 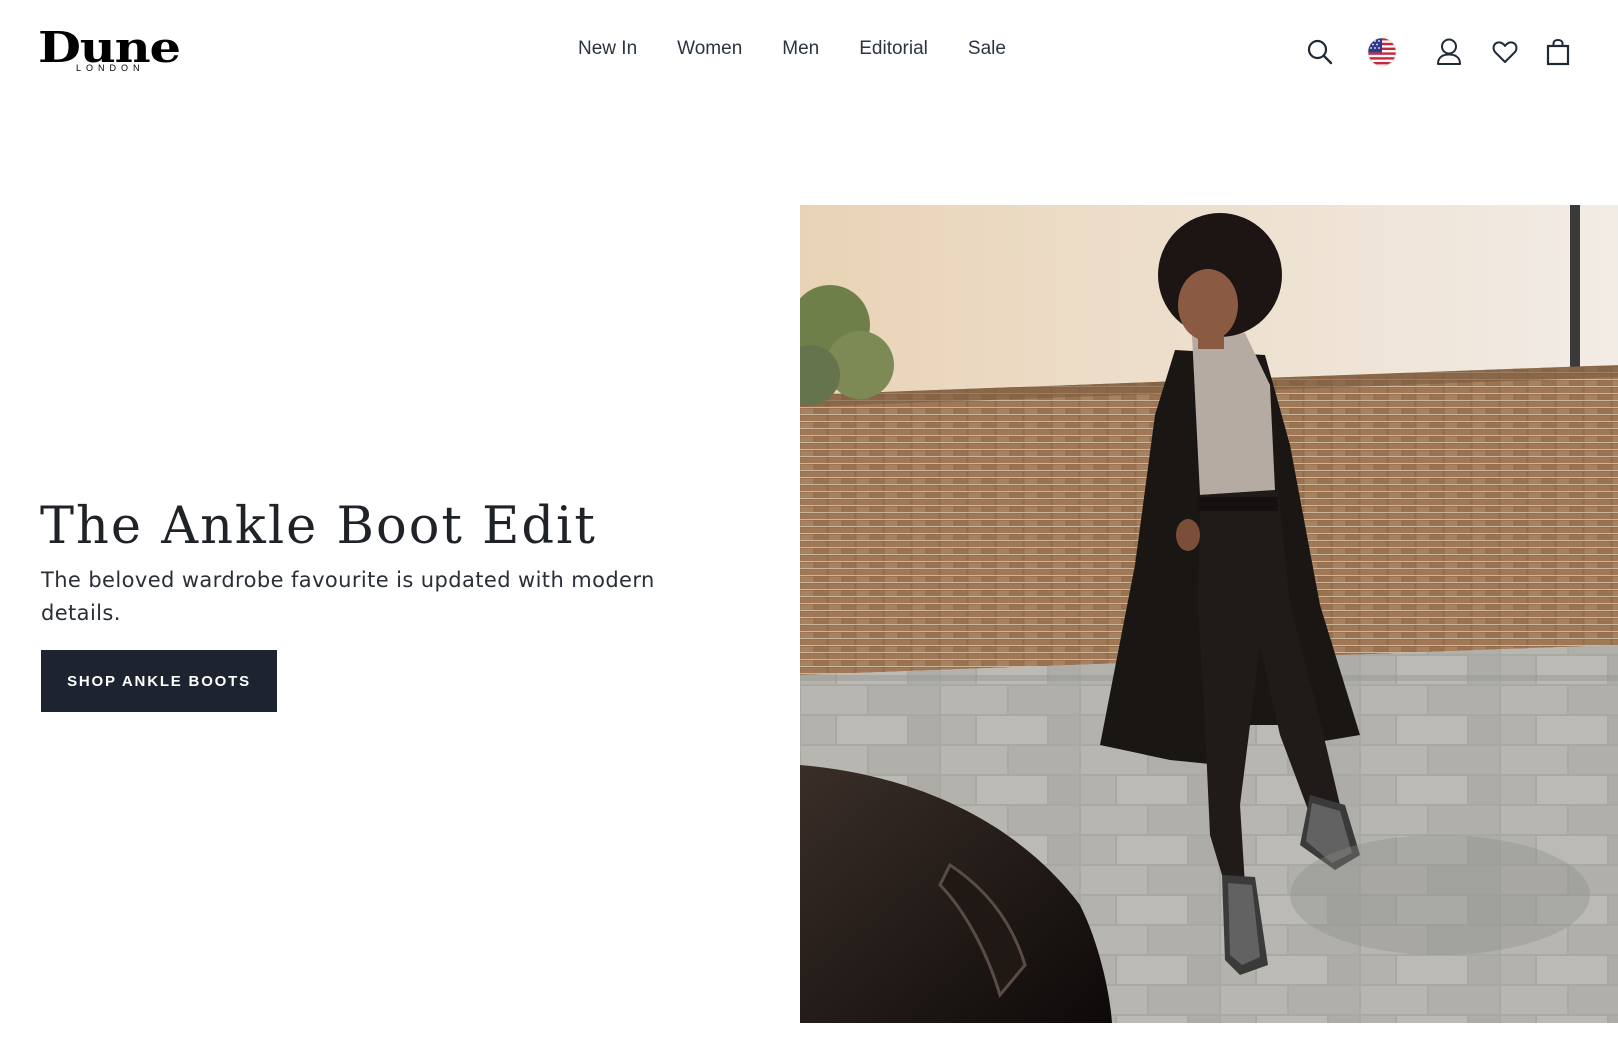 I want to click on us-flag-icon, so click(x=1382, y=52).